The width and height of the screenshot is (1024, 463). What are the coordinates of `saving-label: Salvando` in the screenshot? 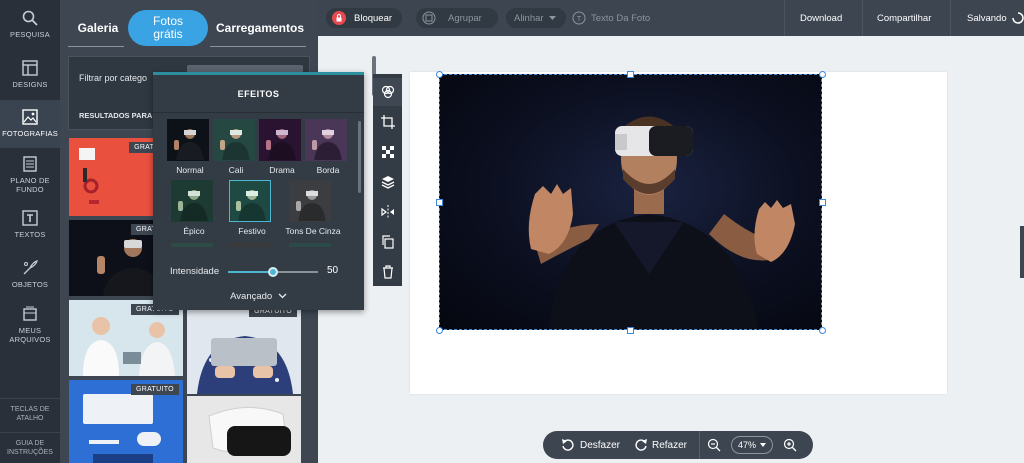 It's located at (987, 18).